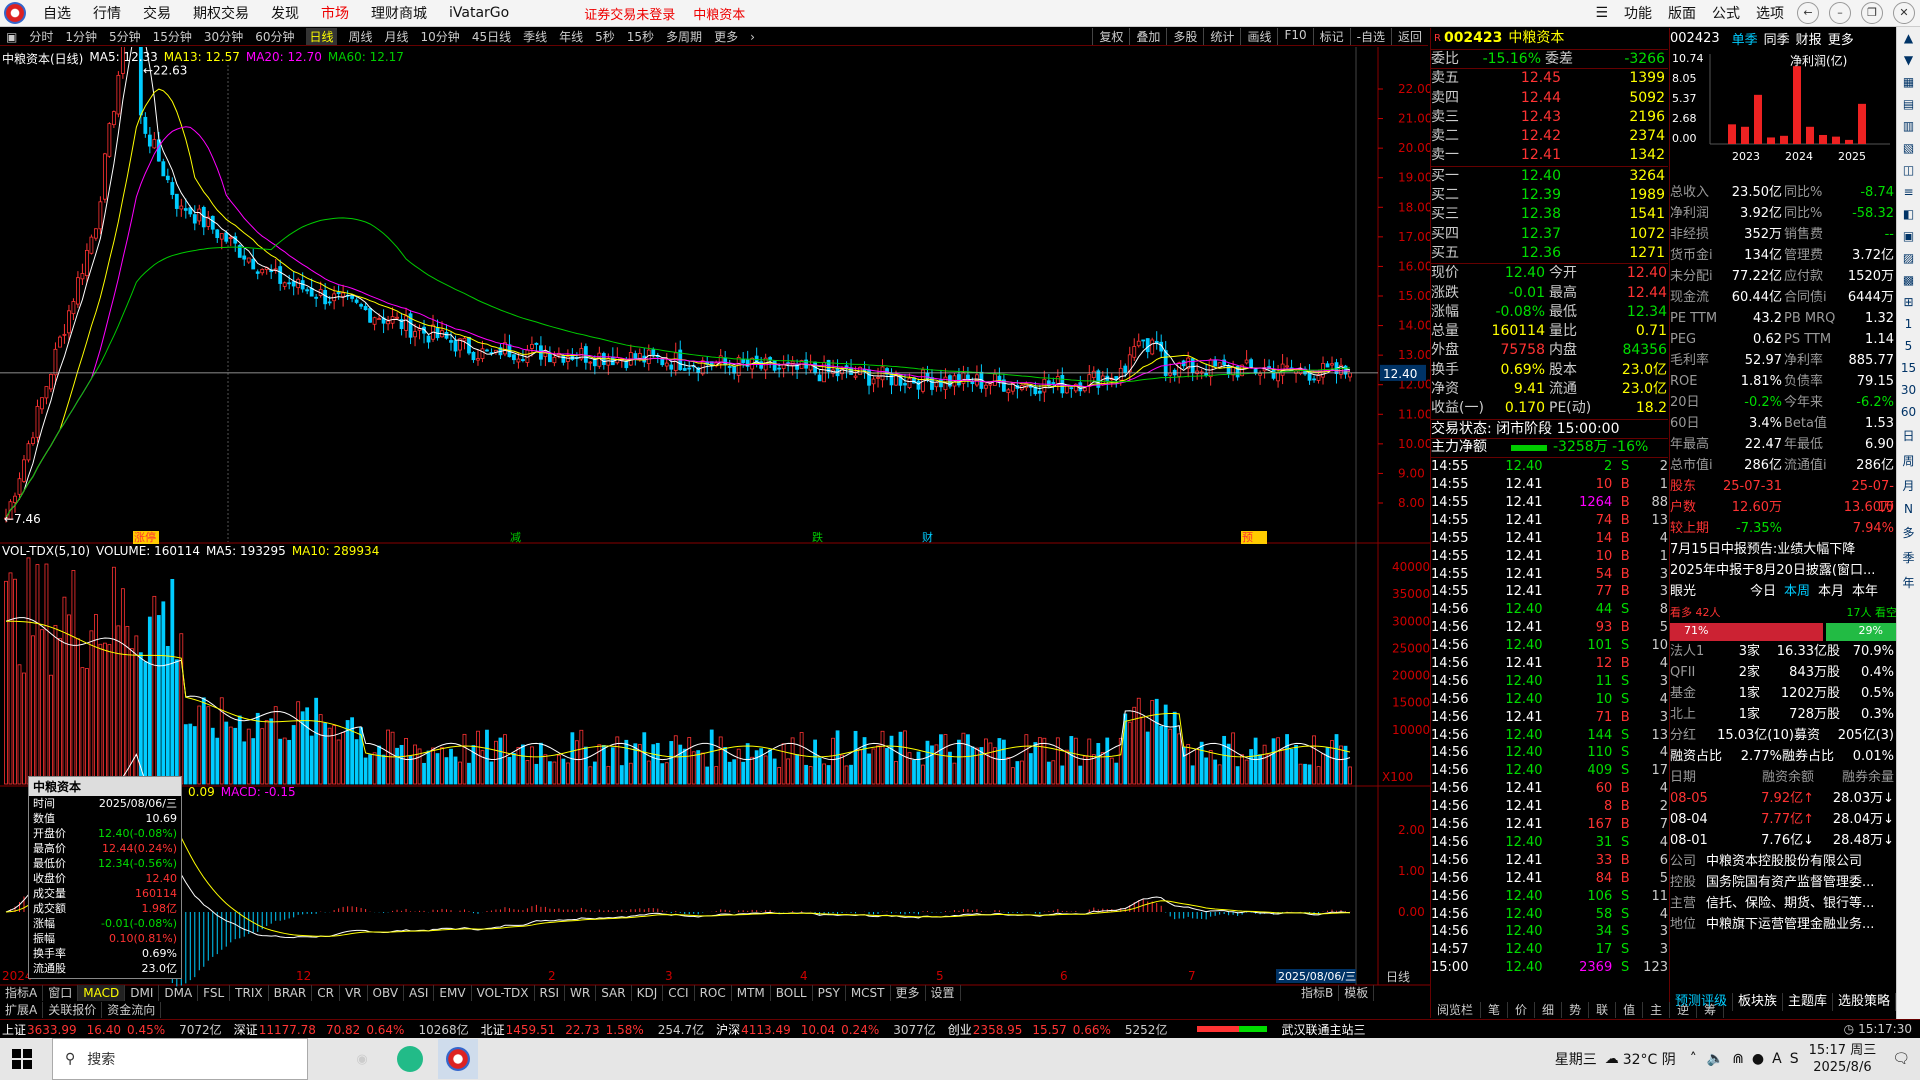 The width and height of the screenshot is (1920, 1080). Describe the element at coordinates (1908, 280) in the screenshot. I see `sidebar-tool-icon: ▩` at that location.